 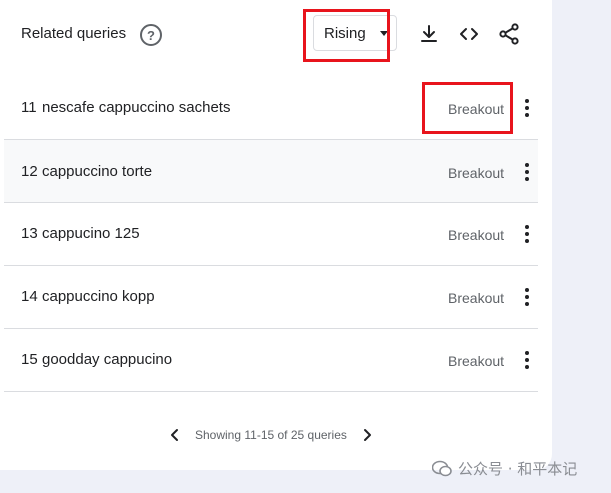 What do you see at coordinates (74, 33) in the screenshot?
I see `card-title: Related queries` at bounding box center [74, 33].